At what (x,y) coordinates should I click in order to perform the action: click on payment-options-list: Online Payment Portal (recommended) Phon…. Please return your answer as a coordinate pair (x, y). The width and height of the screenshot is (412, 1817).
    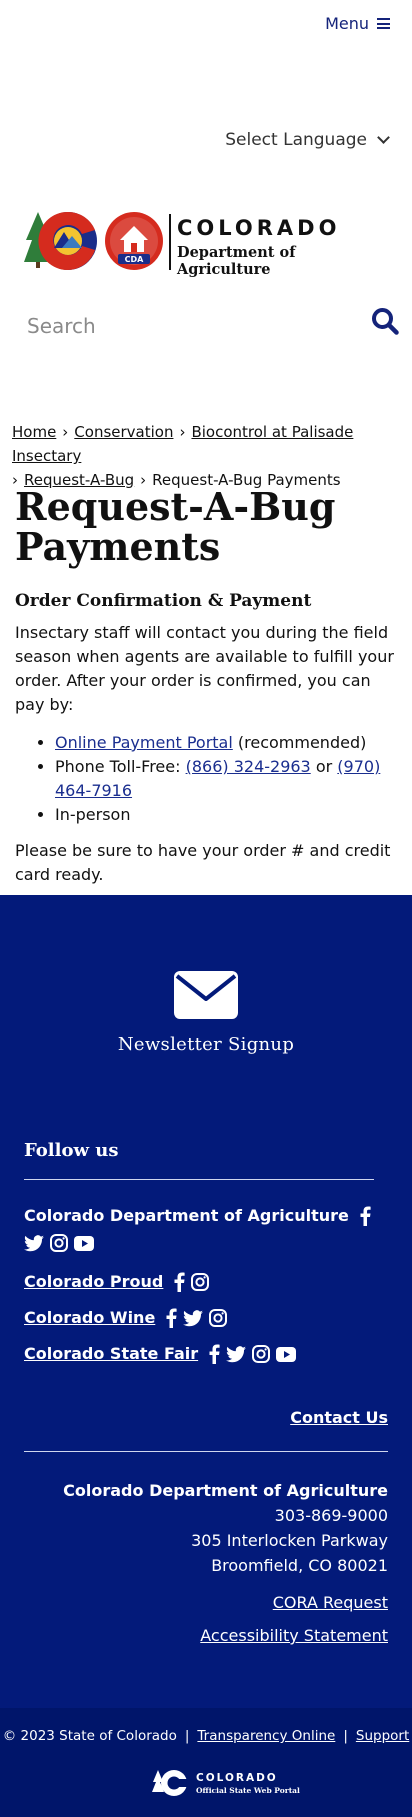
    Looking at the image, I should click on (226, 779).